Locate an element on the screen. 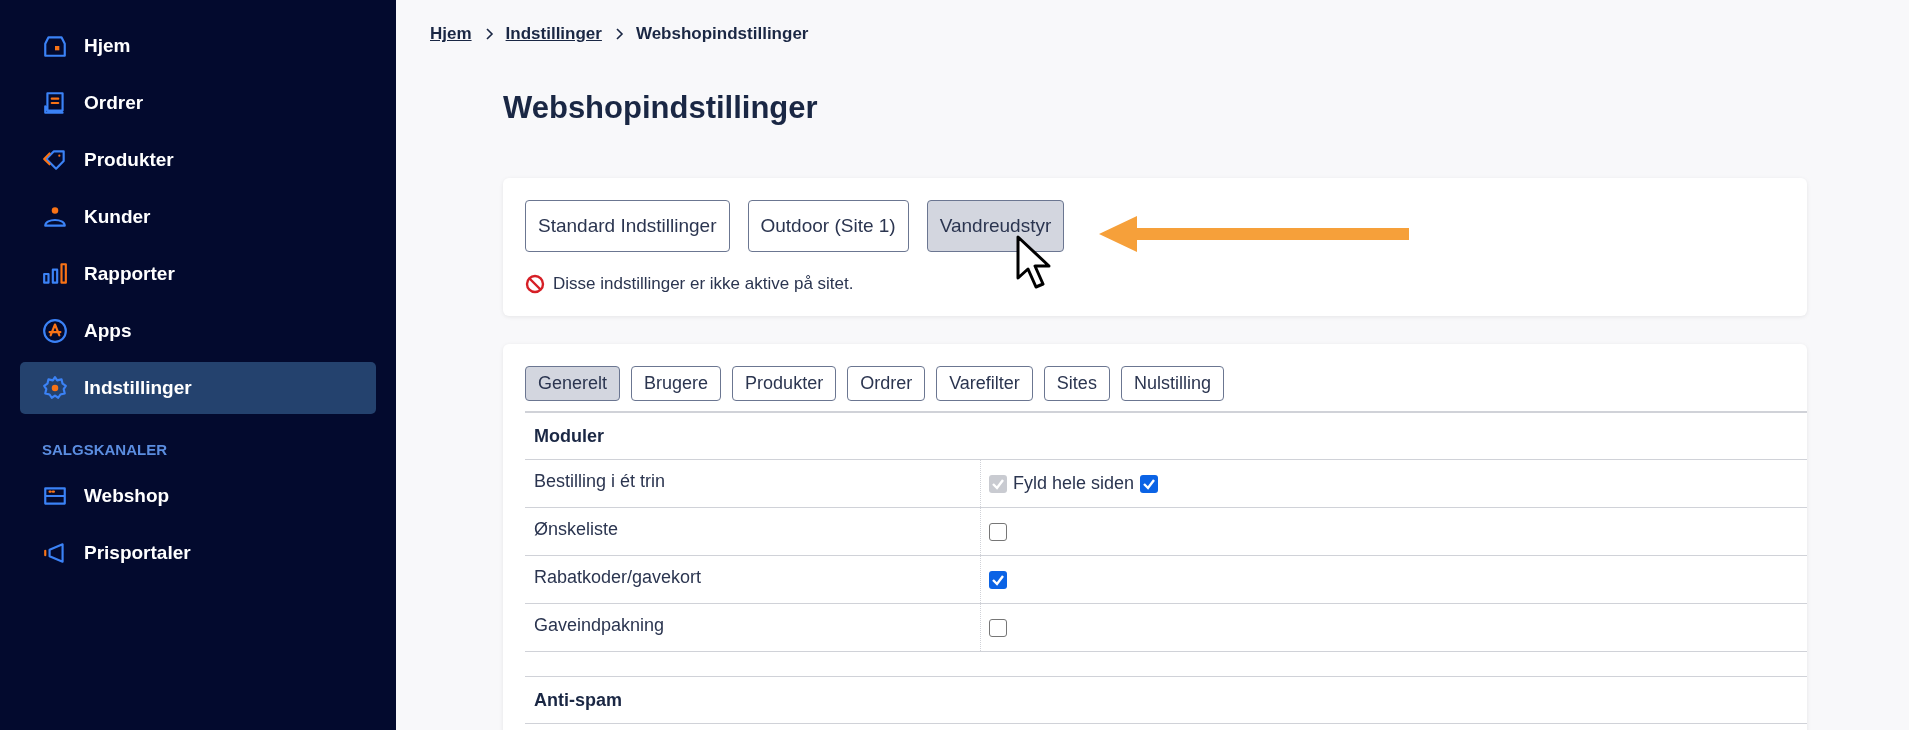 The image size is (1909, 730). page-title: Webshopindstillinger is located at coordinates (661, 108).